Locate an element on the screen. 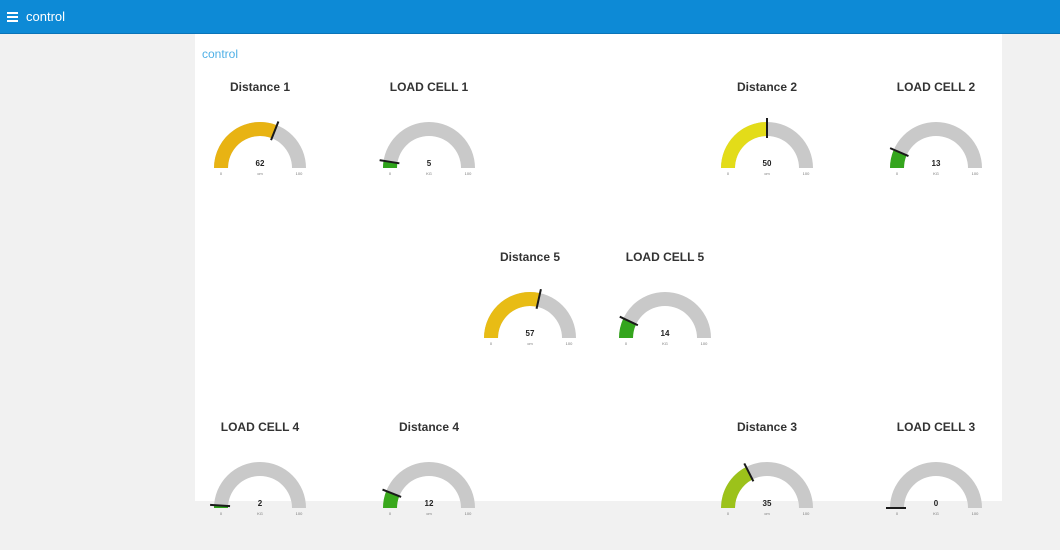 This screenshot has height=550, width=1060. gauge-load-cell-1: 5 KG 0 100 is located at coordinates (427, 149).